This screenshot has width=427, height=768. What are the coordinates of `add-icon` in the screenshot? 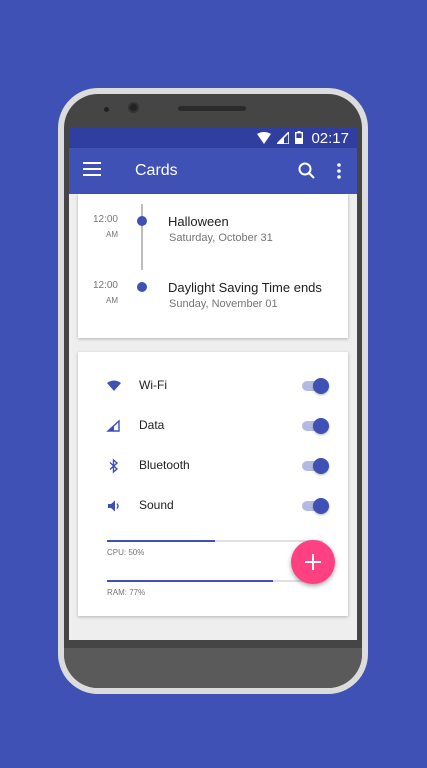 It's located at (313, 562).